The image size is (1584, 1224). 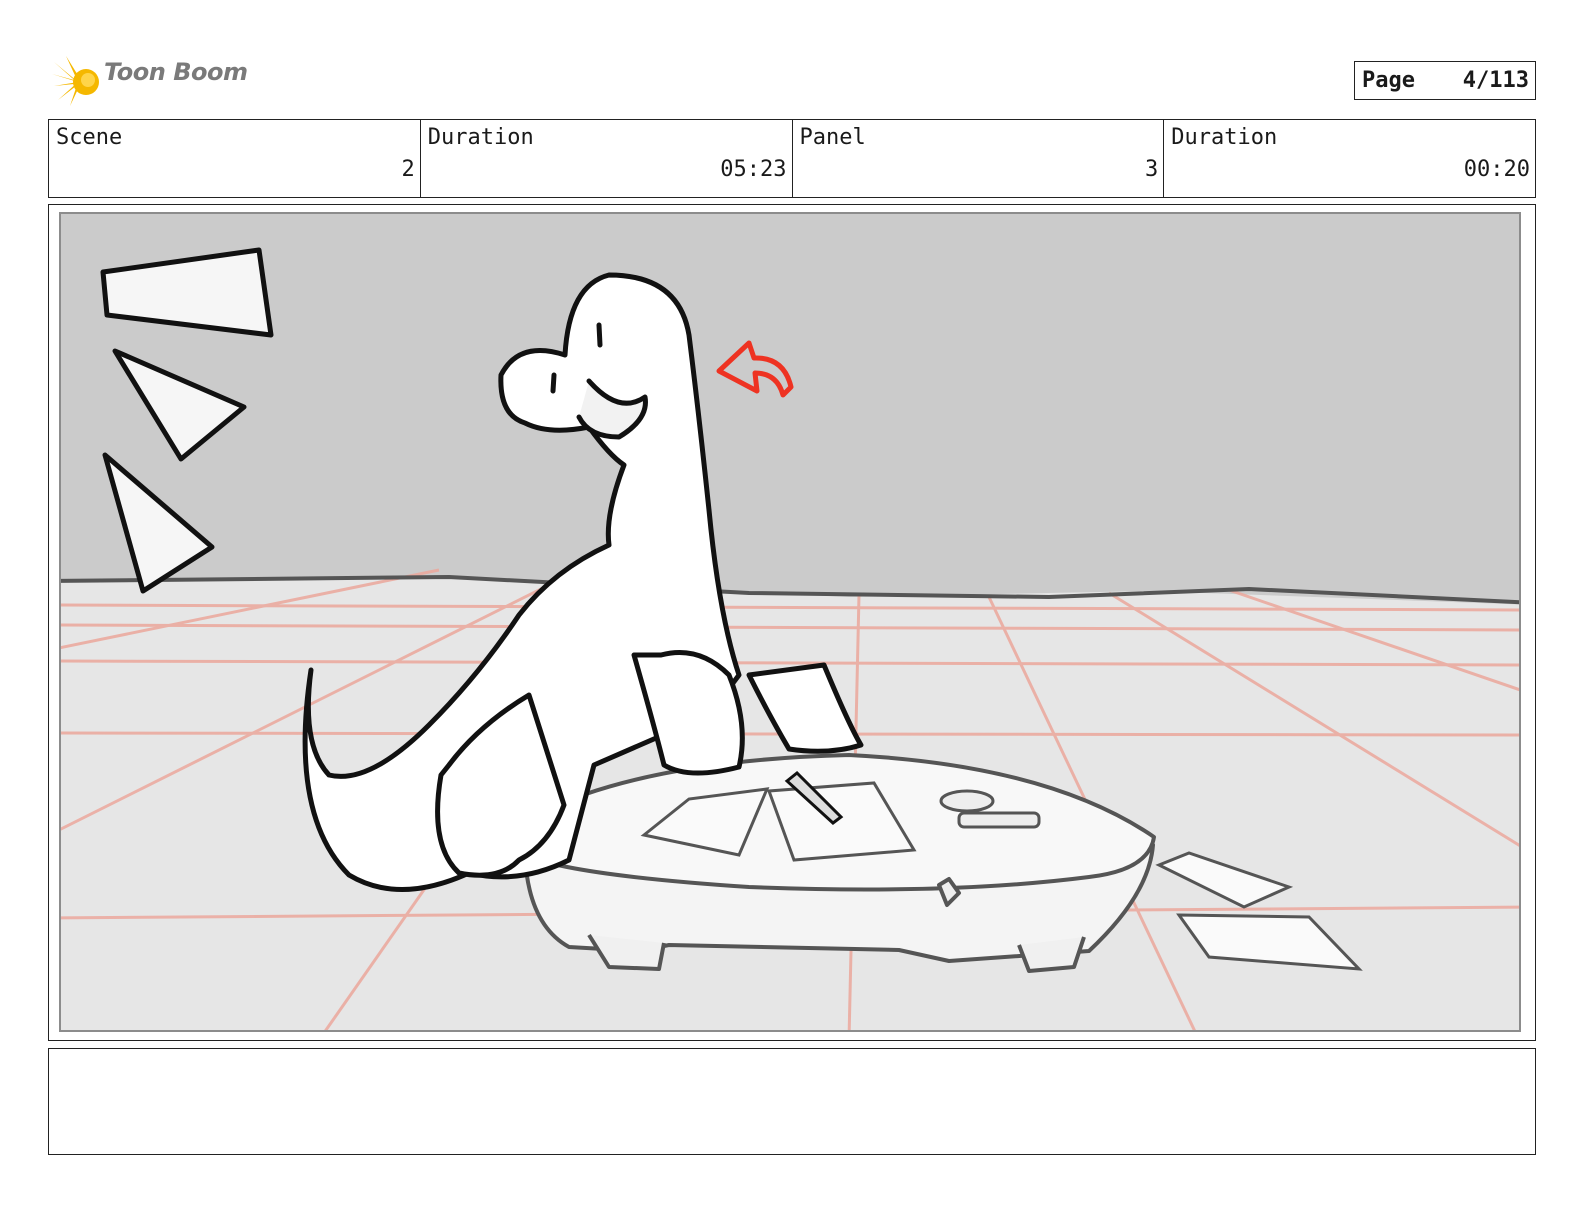 I want to click on scene-duration-label: Duration, so click(x=480, y=137).